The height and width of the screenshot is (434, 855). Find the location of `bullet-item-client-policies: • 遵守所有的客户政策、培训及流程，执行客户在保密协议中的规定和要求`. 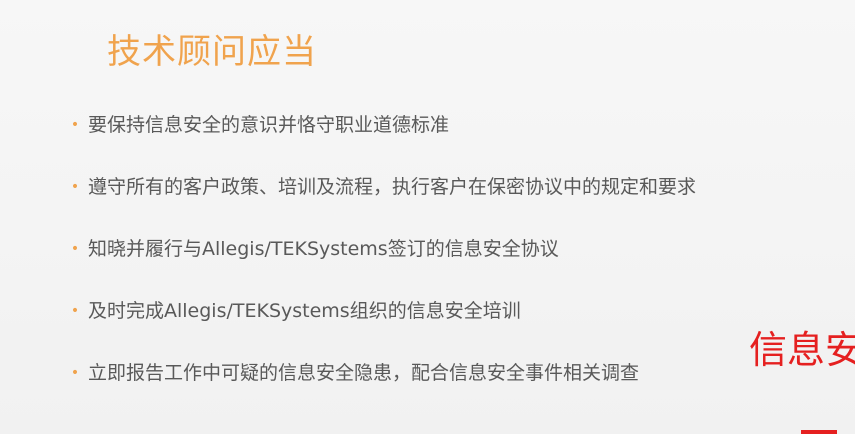

bullet-item-client-policies: • 遵守所有的客户政策、培训及流程，执行客户在保密协议中的规定和要求 is located at coordinates (458, 187).